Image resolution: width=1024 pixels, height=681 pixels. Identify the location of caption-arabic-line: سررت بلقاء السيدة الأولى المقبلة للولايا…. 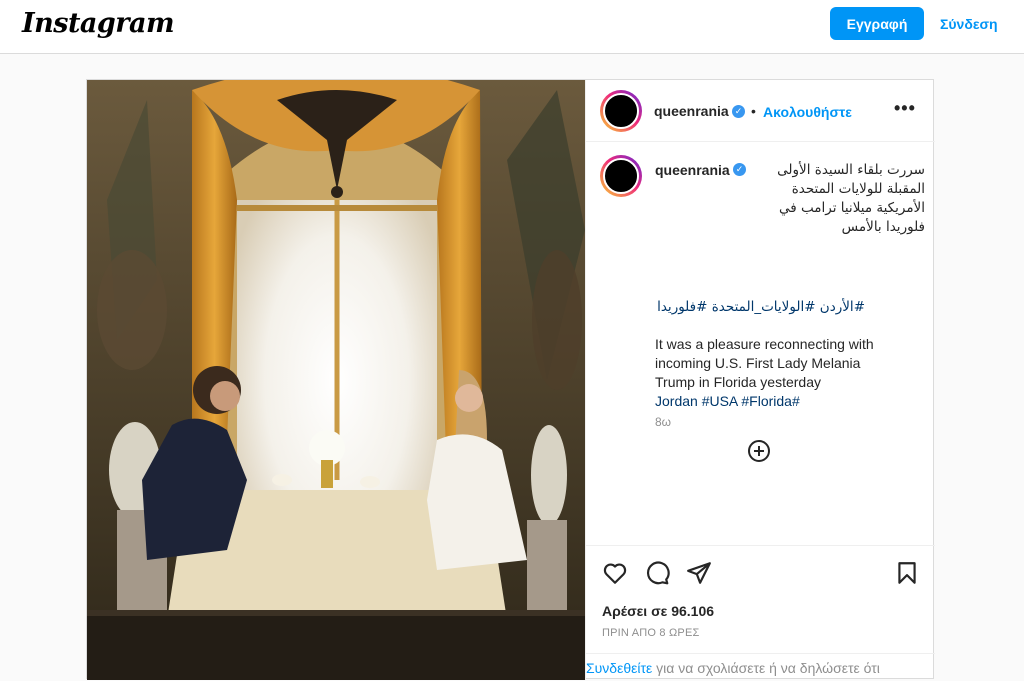
(851, 198).